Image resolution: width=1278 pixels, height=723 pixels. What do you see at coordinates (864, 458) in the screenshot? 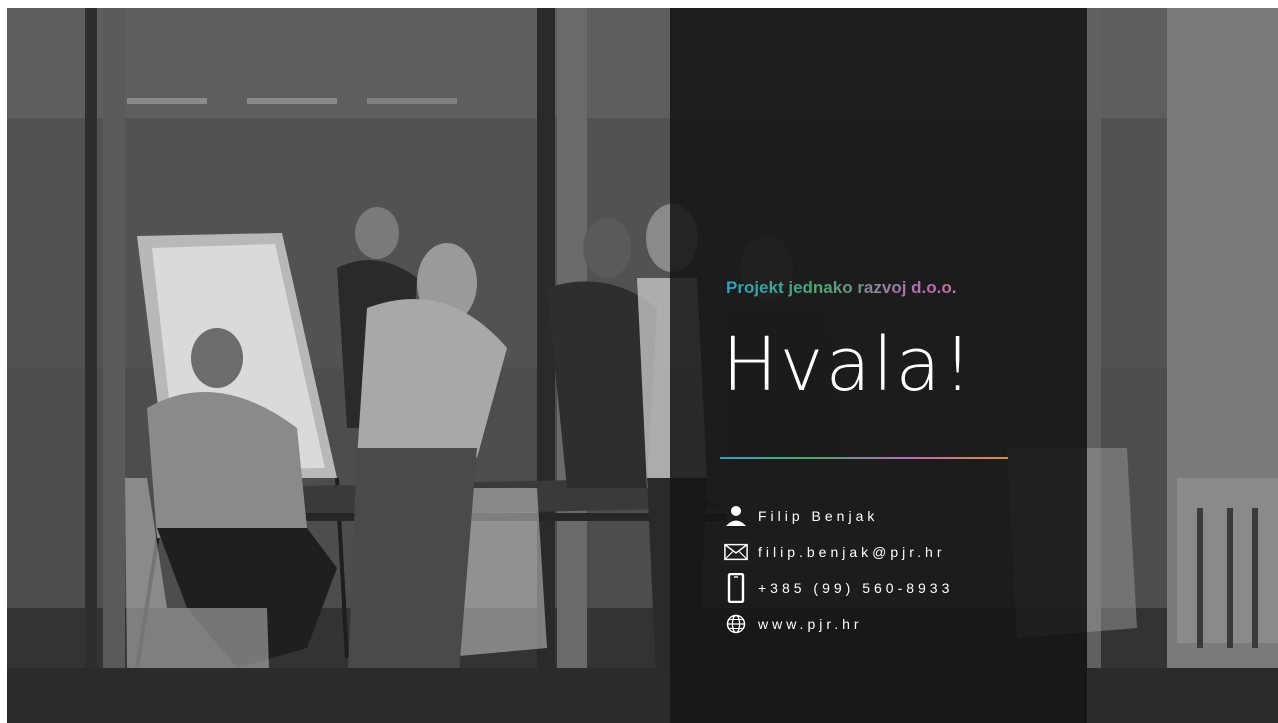
I see `gradient-divider` at bounding box center [864, 458].